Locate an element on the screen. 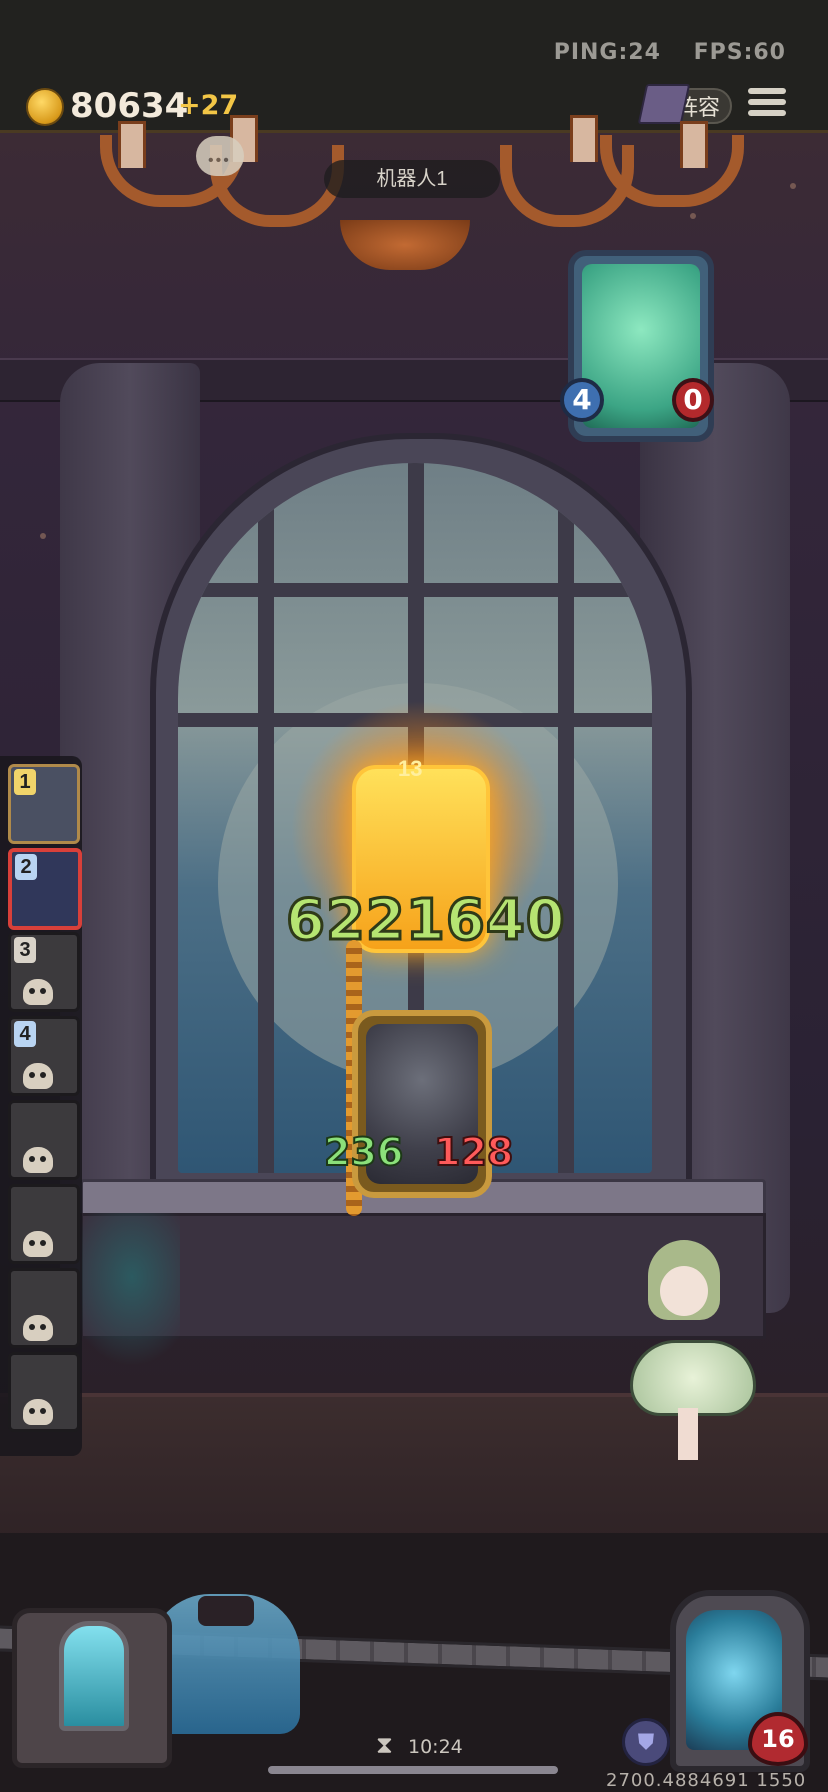 The image size is (828, 1792). coin-count: 80634 is located at coordinates (129, 106).